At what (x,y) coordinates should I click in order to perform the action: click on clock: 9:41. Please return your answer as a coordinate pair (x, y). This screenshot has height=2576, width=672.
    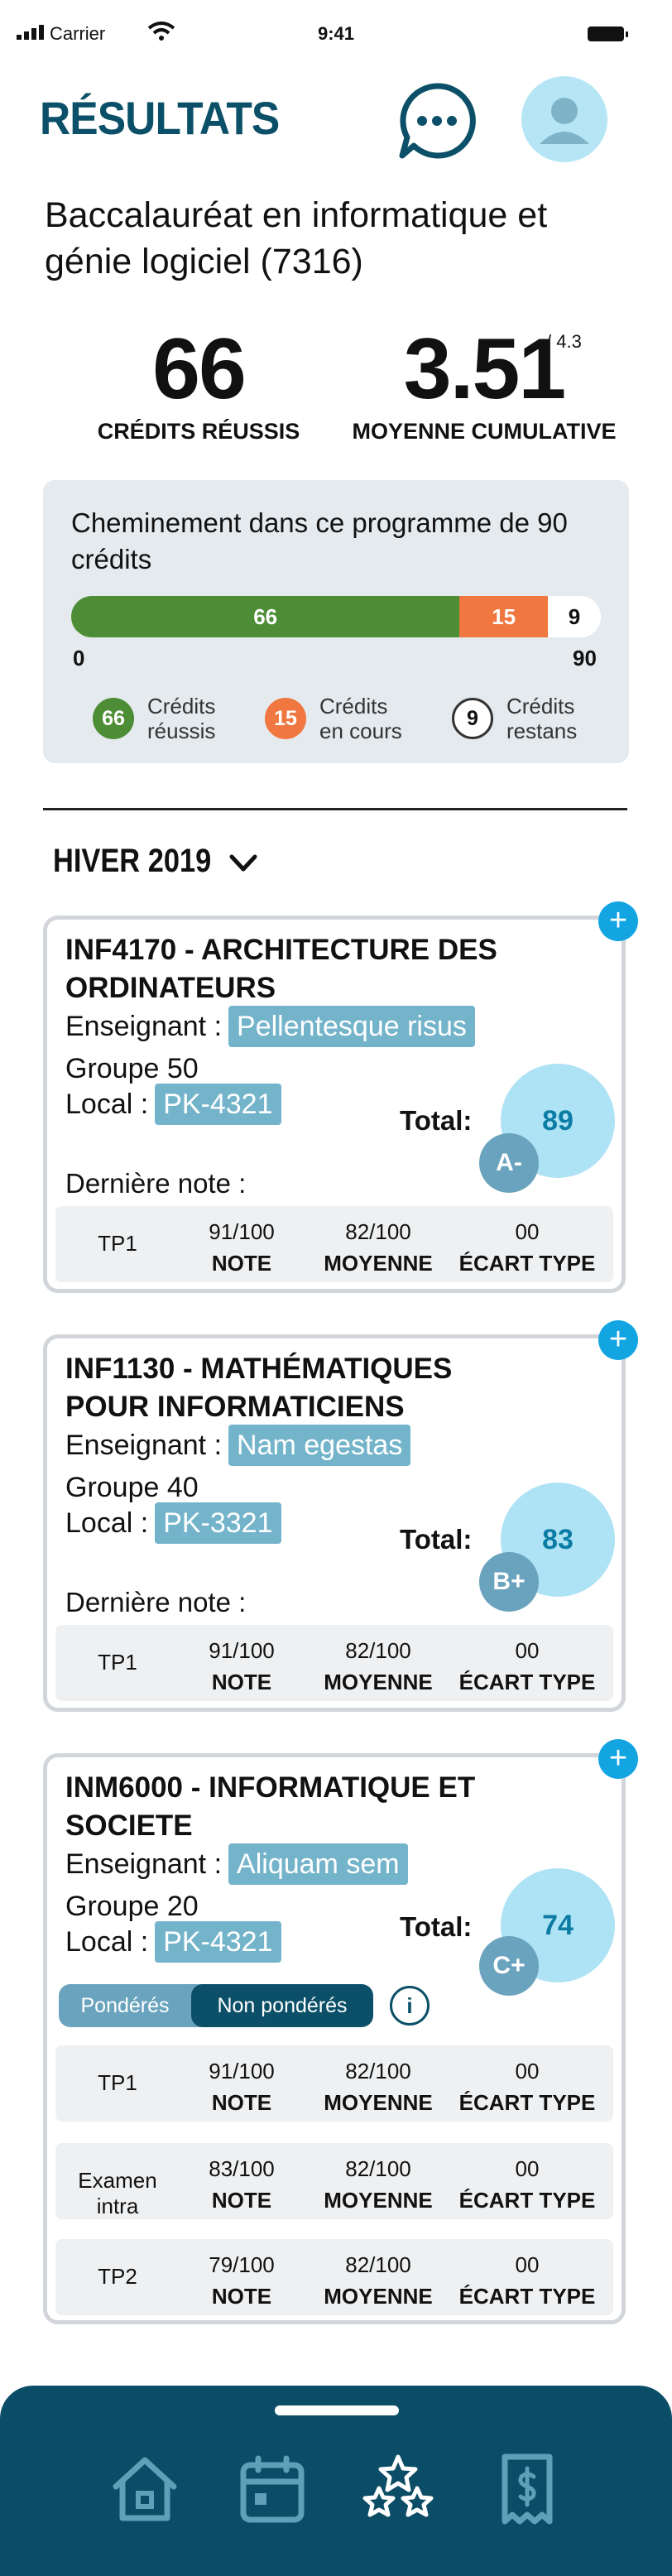
    Looking at the image, I should click on (336, 33).